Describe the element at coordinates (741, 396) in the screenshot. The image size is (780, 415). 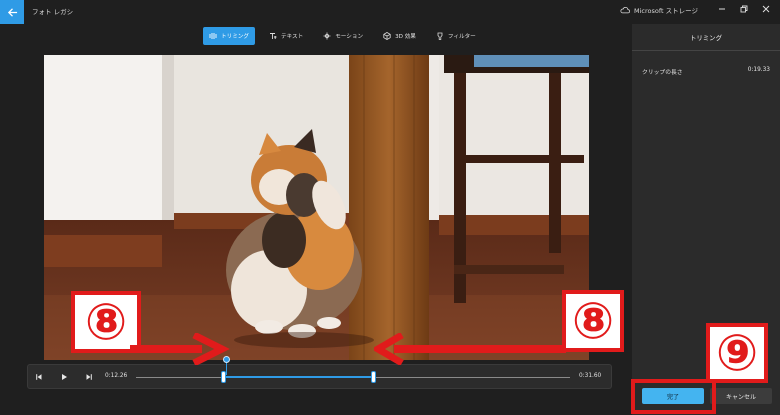
I see `cancel-button: キャンセル` at that location.